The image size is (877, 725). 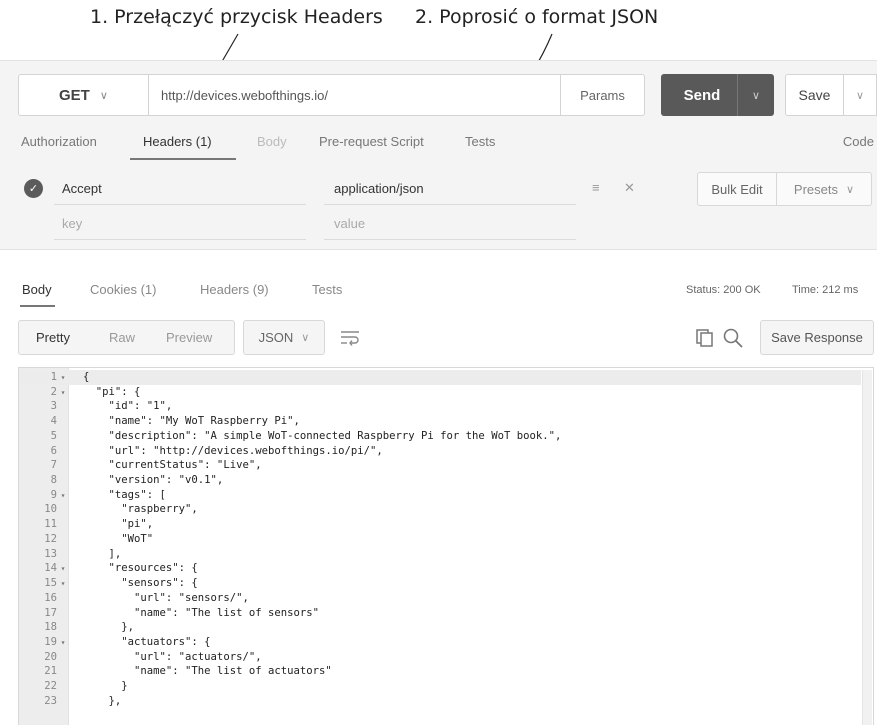 What do you see at coordinates (379, 188) in the screenshot?
I see `header-value: application/json` at bounding box center [379, 188].